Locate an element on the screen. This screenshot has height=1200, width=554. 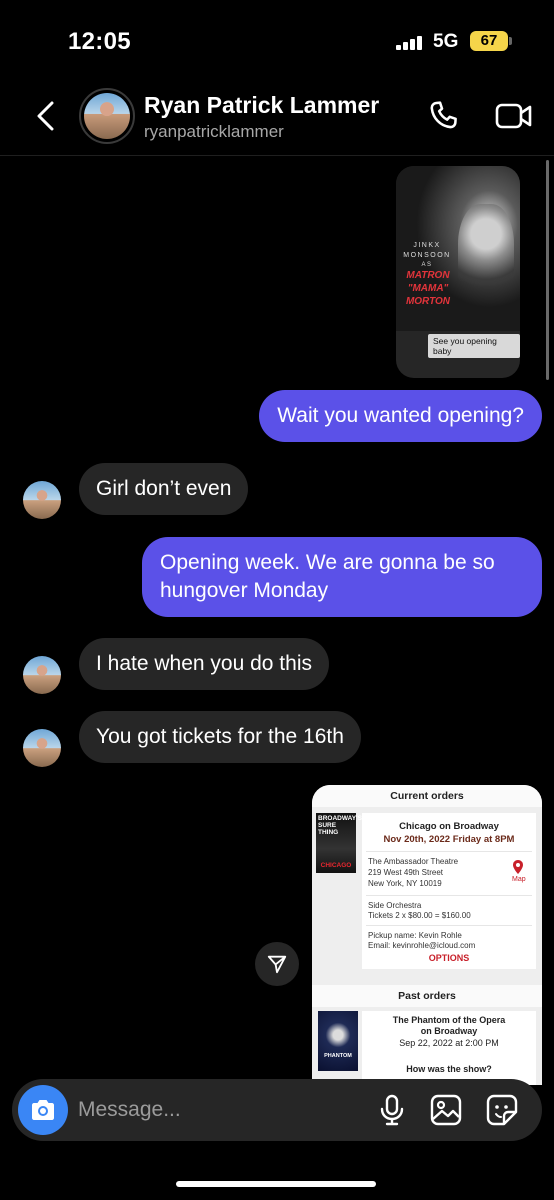
voice-call-button is located at coordinates (444, 116).